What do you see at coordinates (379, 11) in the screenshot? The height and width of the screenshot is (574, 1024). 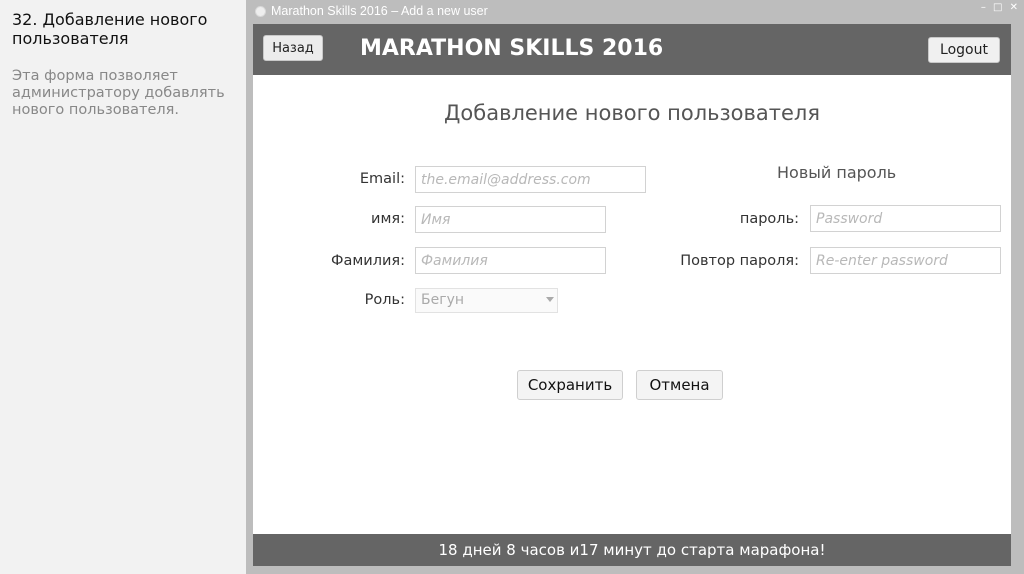 I see `window-title: Marathon Skills 2016 – Add a new user` at bounding box center [379, 11].